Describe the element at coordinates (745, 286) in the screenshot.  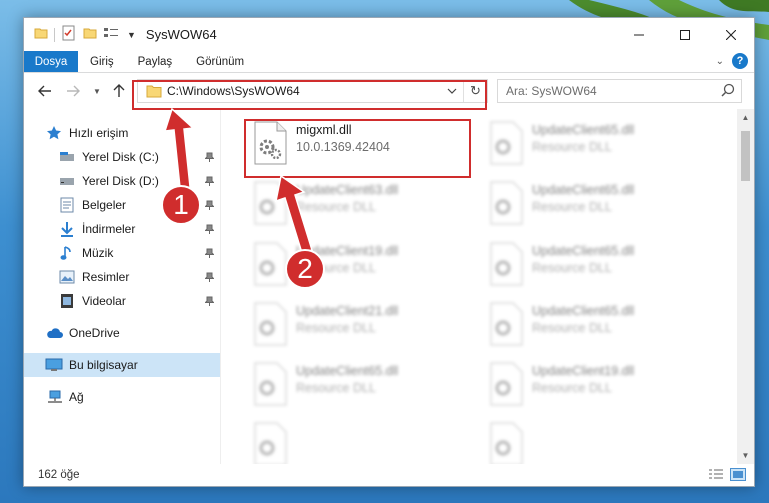
I see `vertical-scrollbar: ▲ ▼` at that location.